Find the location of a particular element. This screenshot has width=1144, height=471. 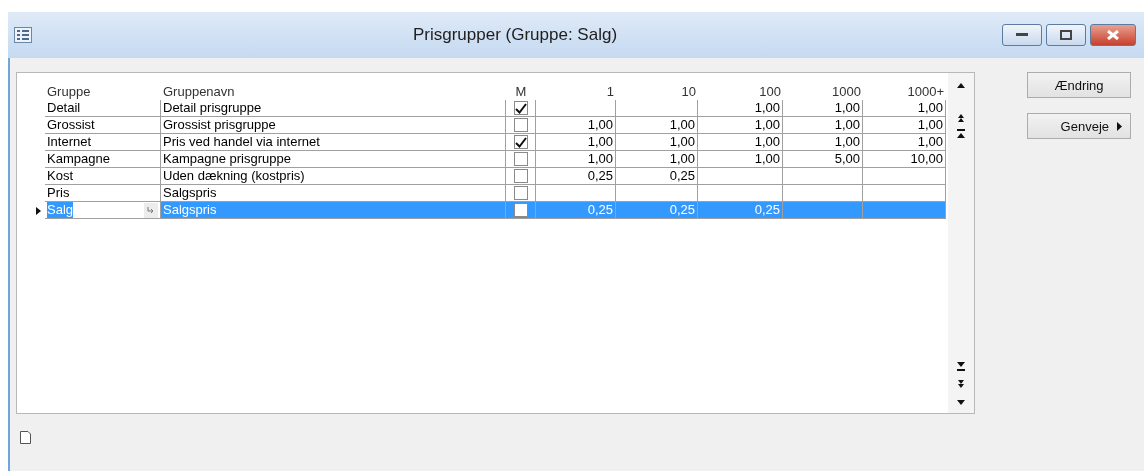

close-button is located at coordinates (1113, 35).